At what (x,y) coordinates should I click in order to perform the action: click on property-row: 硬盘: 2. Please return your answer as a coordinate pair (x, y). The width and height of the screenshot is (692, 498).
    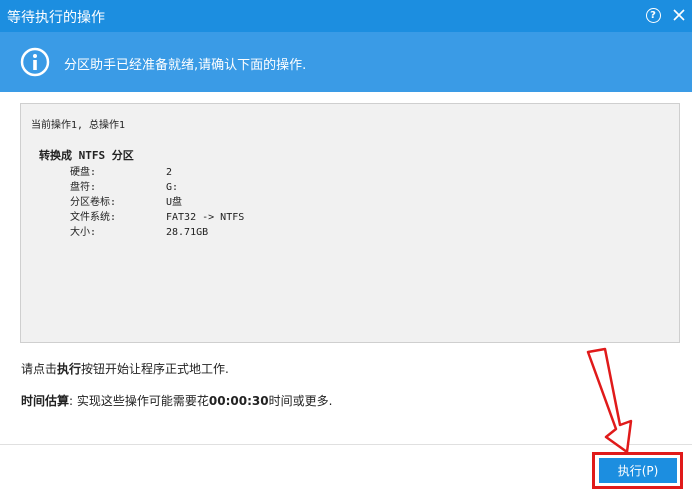
    Looking at the image, I should click on (157, 170).